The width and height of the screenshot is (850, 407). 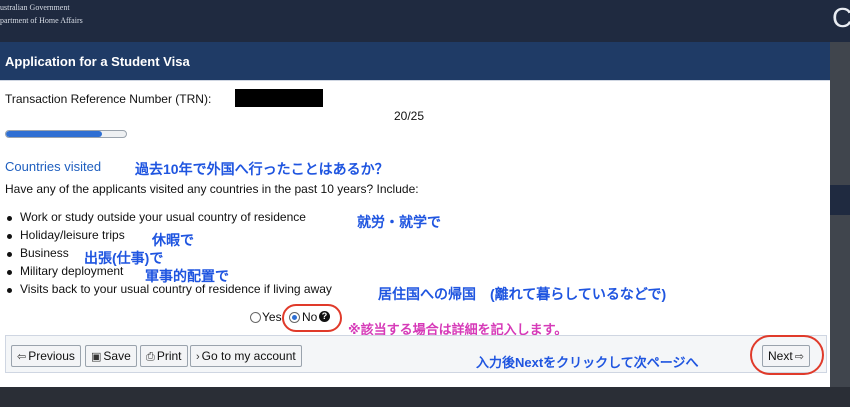 What do you see at coordinates (279, 98) in the screenshot?
I see `trn-redacted-value` at bounding box center [279, 98].